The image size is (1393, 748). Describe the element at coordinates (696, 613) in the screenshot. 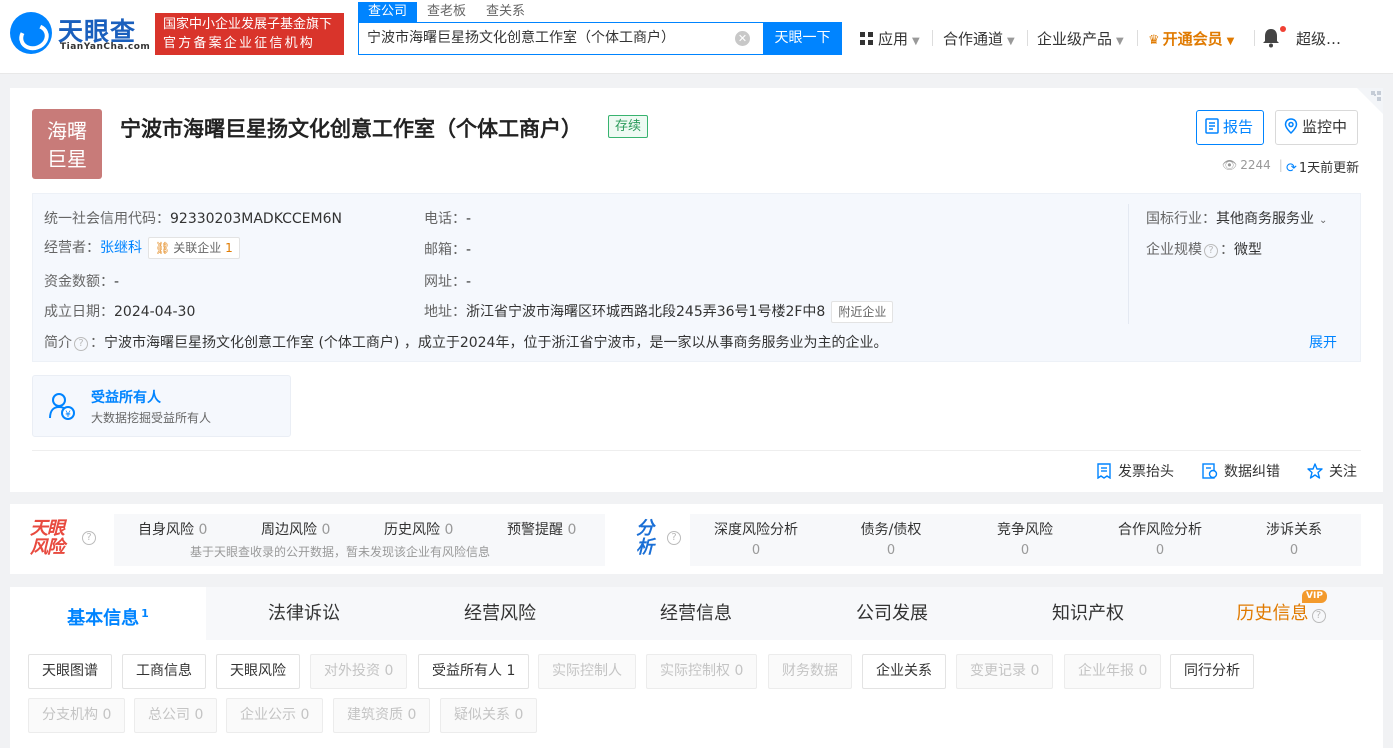

I see `tab-operation-info: 经营信息` at that location.